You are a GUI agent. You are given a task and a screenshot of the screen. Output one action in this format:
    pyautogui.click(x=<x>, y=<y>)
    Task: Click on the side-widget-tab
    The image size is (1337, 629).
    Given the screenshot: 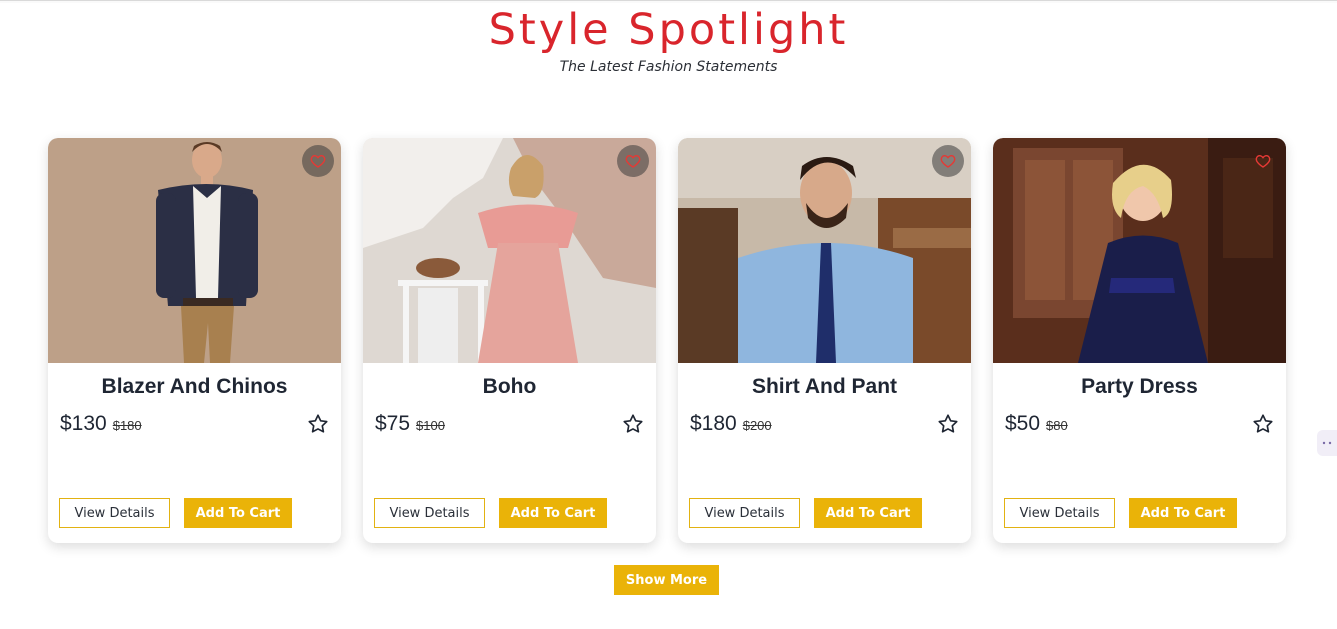 What is the action you would take?
    pyautogui.click(x=1327, y=443)
    